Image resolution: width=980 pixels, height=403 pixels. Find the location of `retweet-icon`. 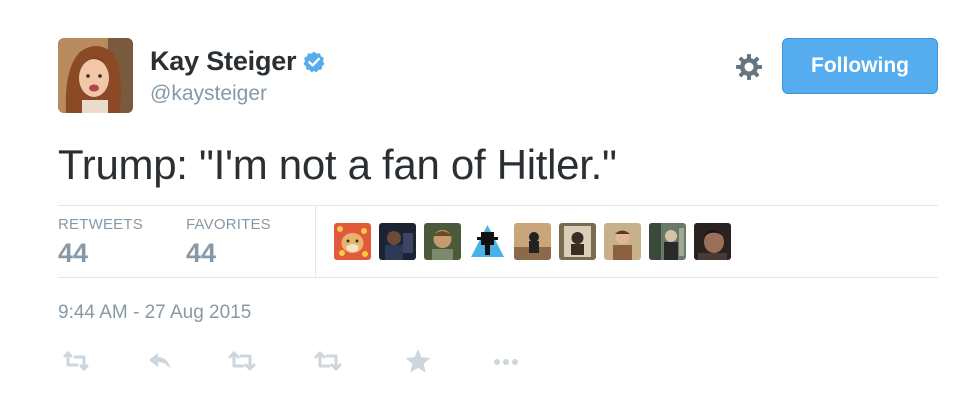

retweet-icon is located at coordinates (242, 361).